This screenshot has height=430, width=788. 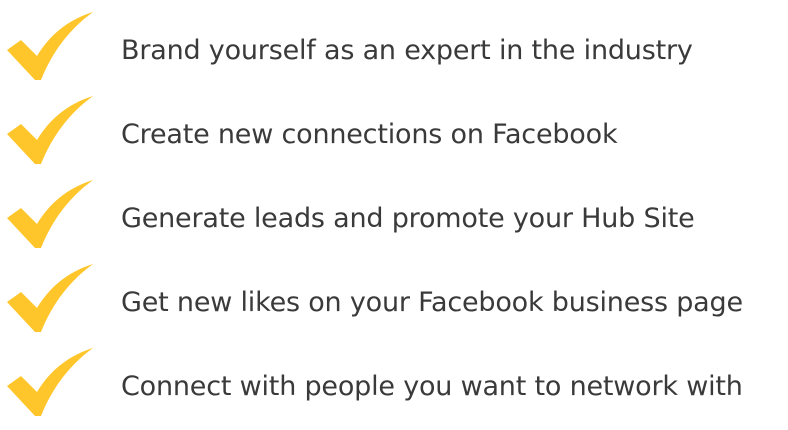 What do you see at coordinates (369, 134) in the screenshot?
I see `list-item-label: Create new connections on Facebook` at bounding box center [369, 134].